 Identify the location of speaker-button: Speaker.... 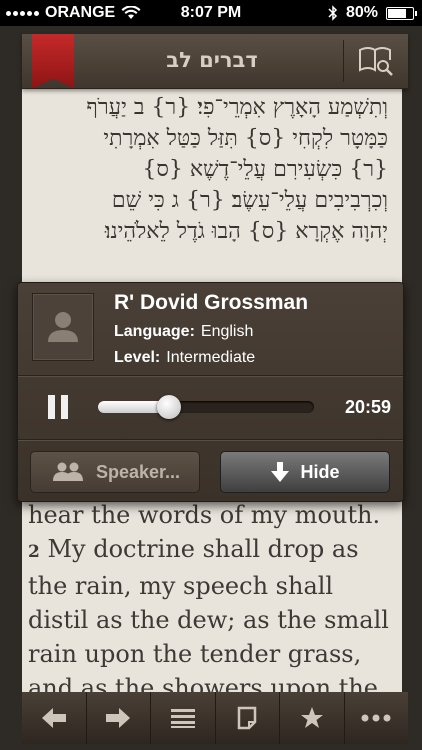
(115, 472).